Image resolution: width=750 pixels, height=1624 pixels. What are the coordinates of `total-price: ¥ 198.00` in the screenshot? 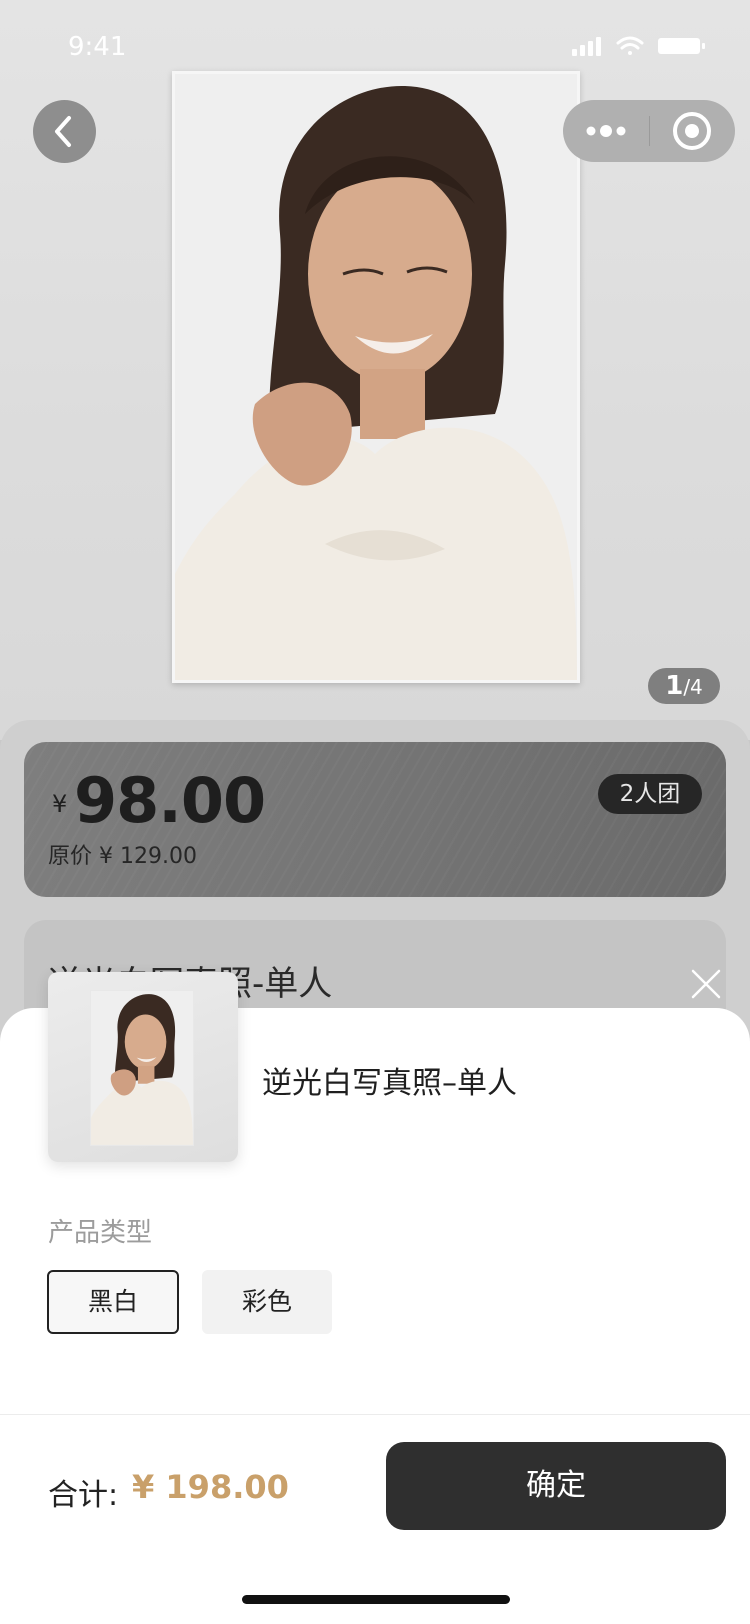 It's located at (210, 1487).